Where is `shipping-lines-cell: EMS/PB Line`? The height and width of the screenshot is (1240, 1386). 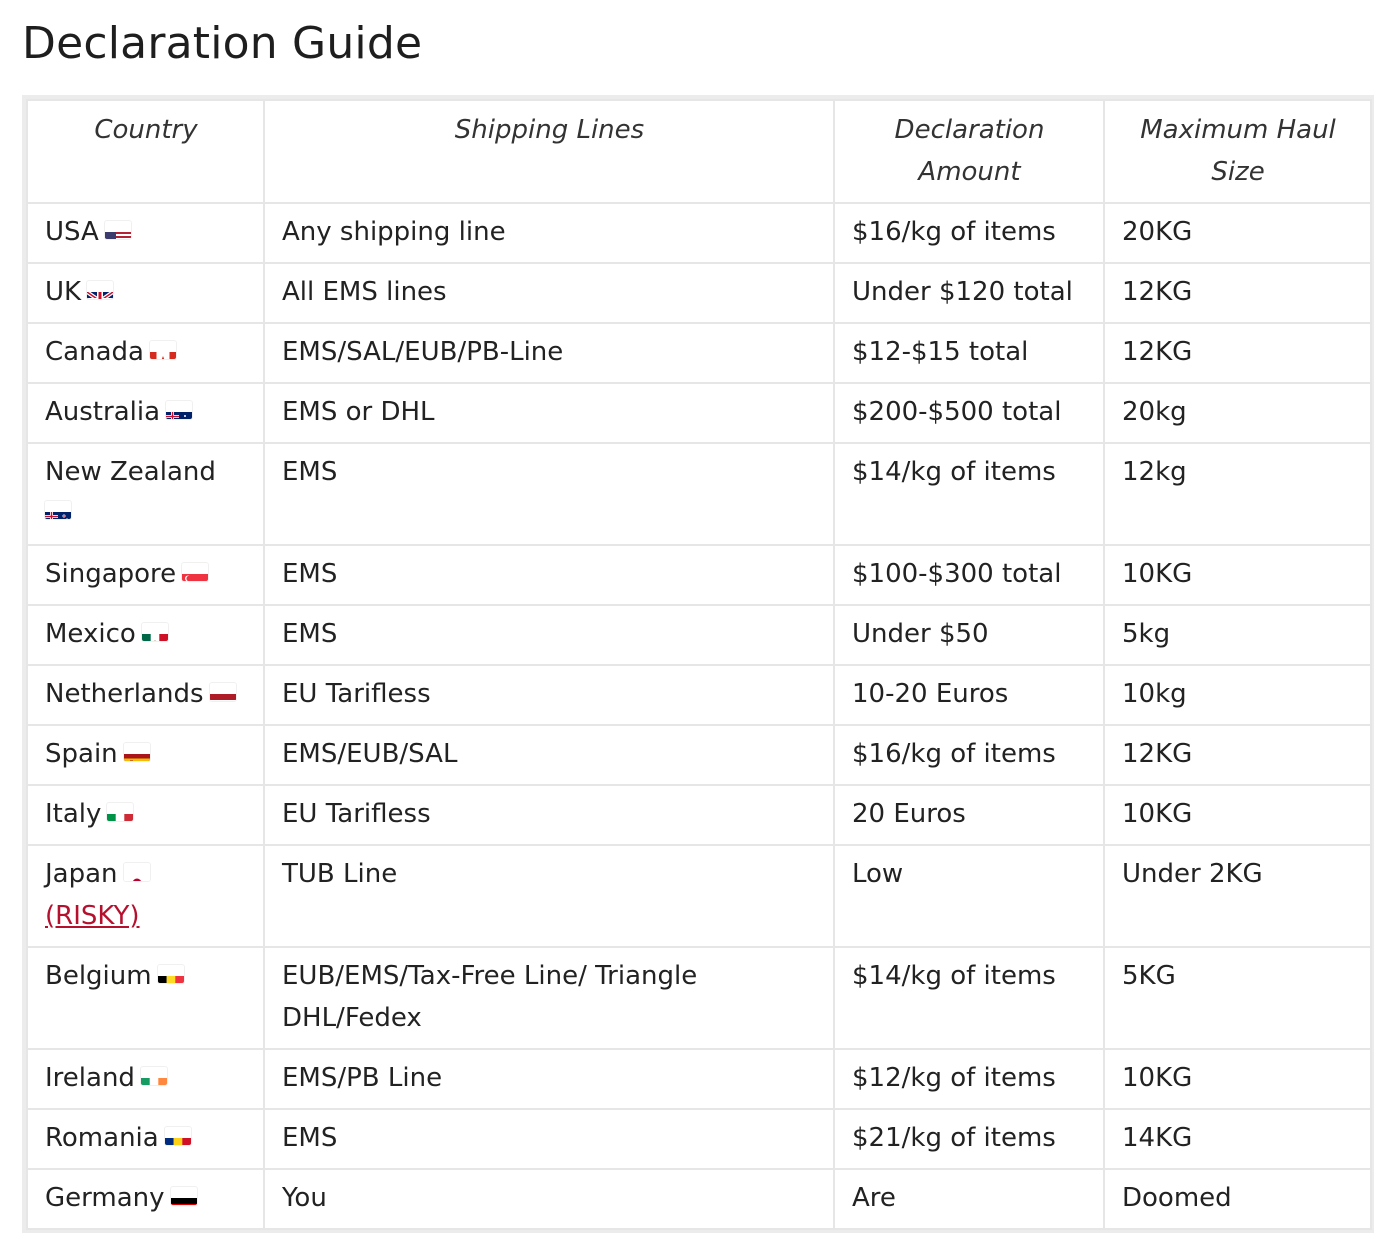
shipping-lines-cell: EMS/PB Line is located at coordinates (549, 1079).